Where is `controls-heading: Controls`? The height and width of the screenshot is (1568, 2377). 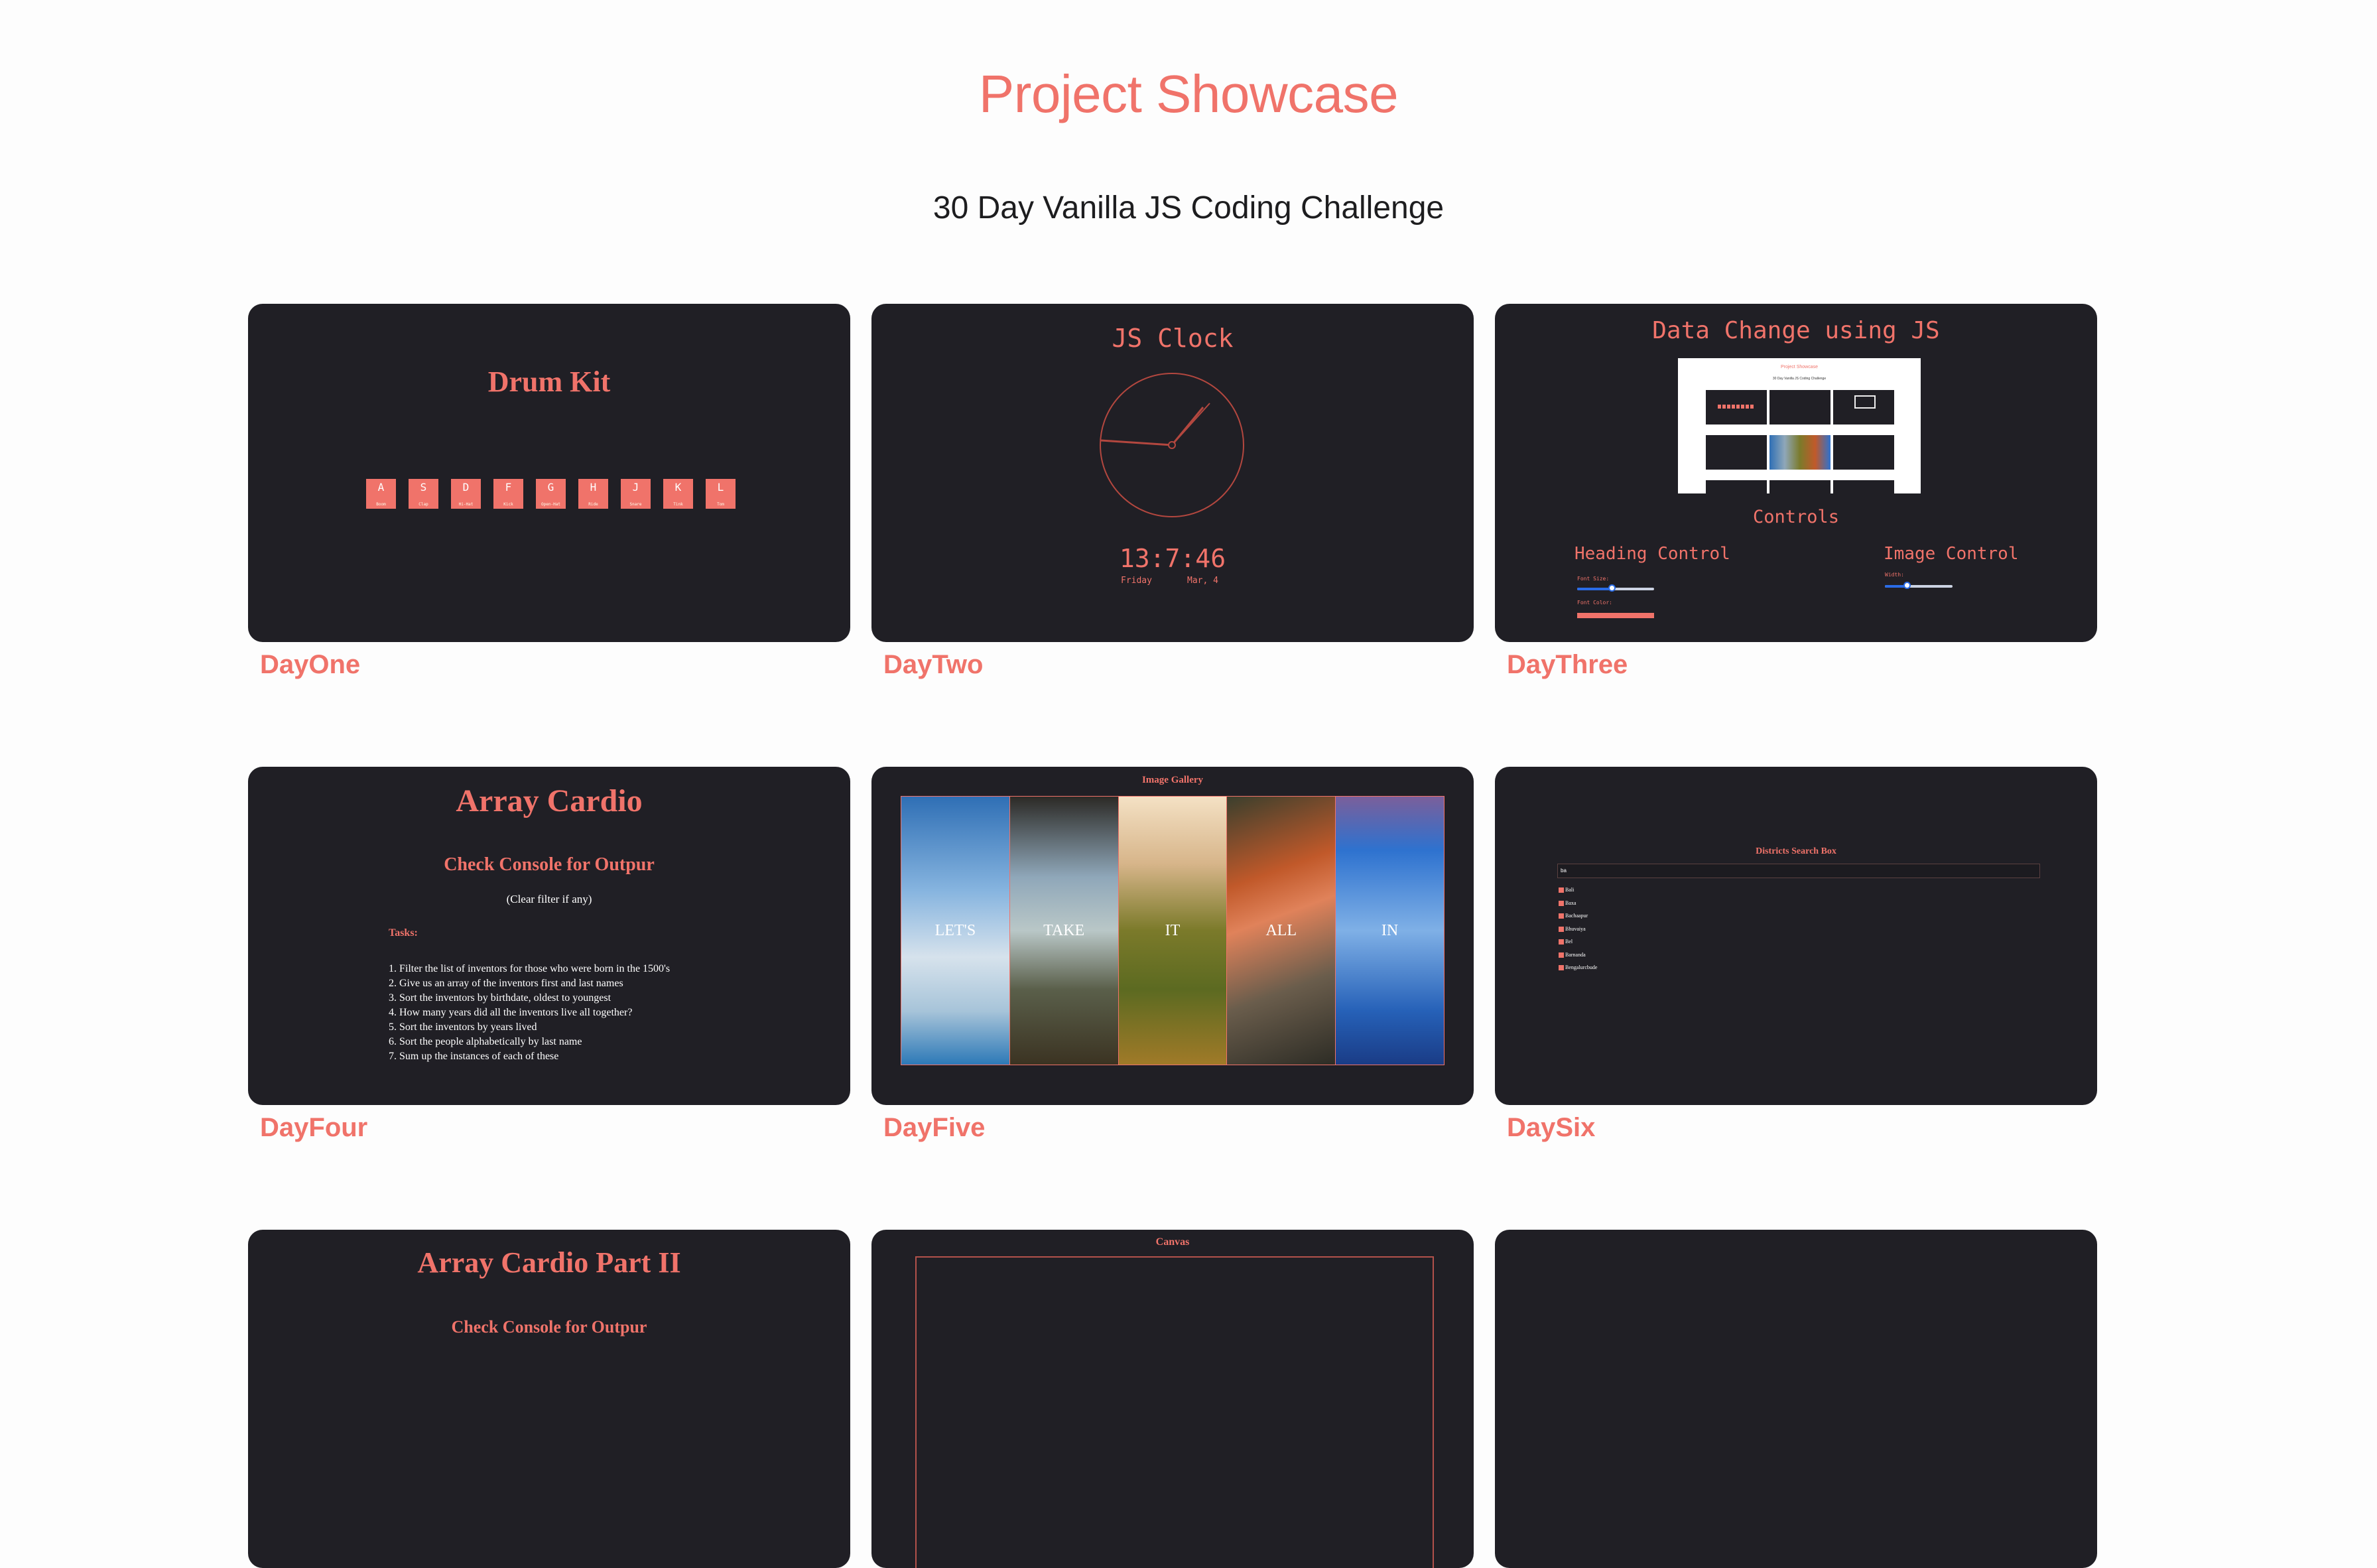 controls-heading: Controls is located at coordinates (1796, 517).